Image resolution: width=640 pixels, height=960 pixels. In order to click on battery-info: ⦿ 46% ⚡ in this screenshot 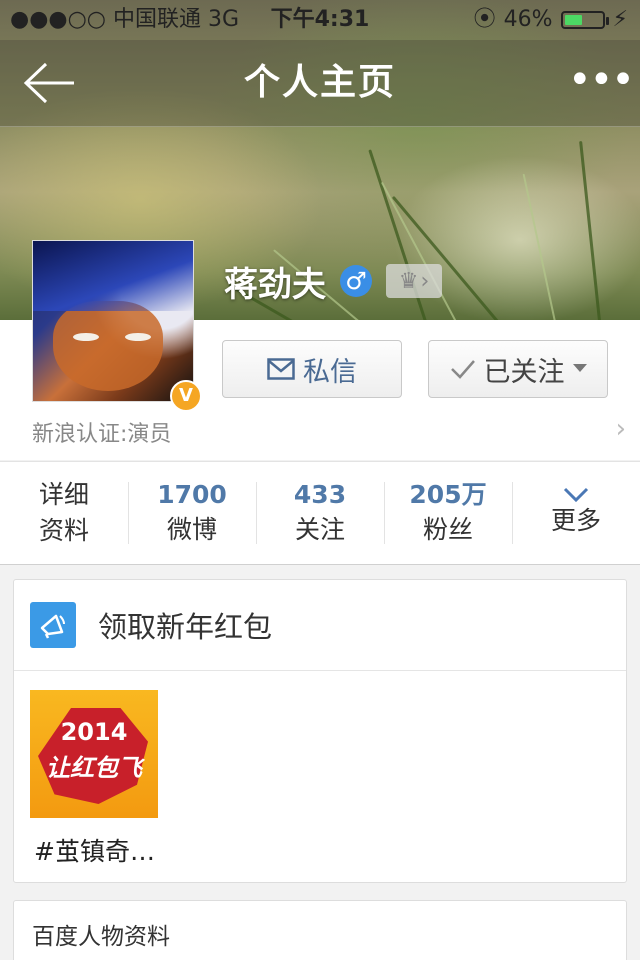, I will do `click(551, 20)`.